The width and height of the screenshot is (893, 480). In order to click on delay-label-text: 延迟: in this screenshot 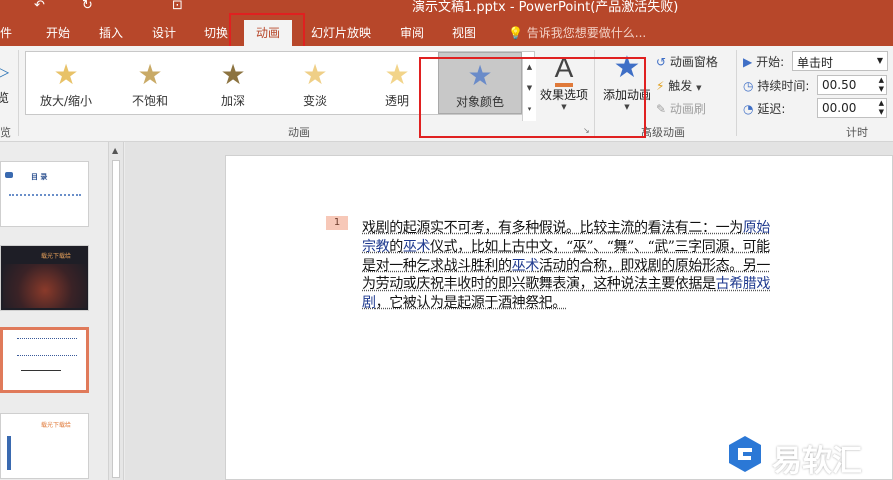, I will do `click(771, 109)`.